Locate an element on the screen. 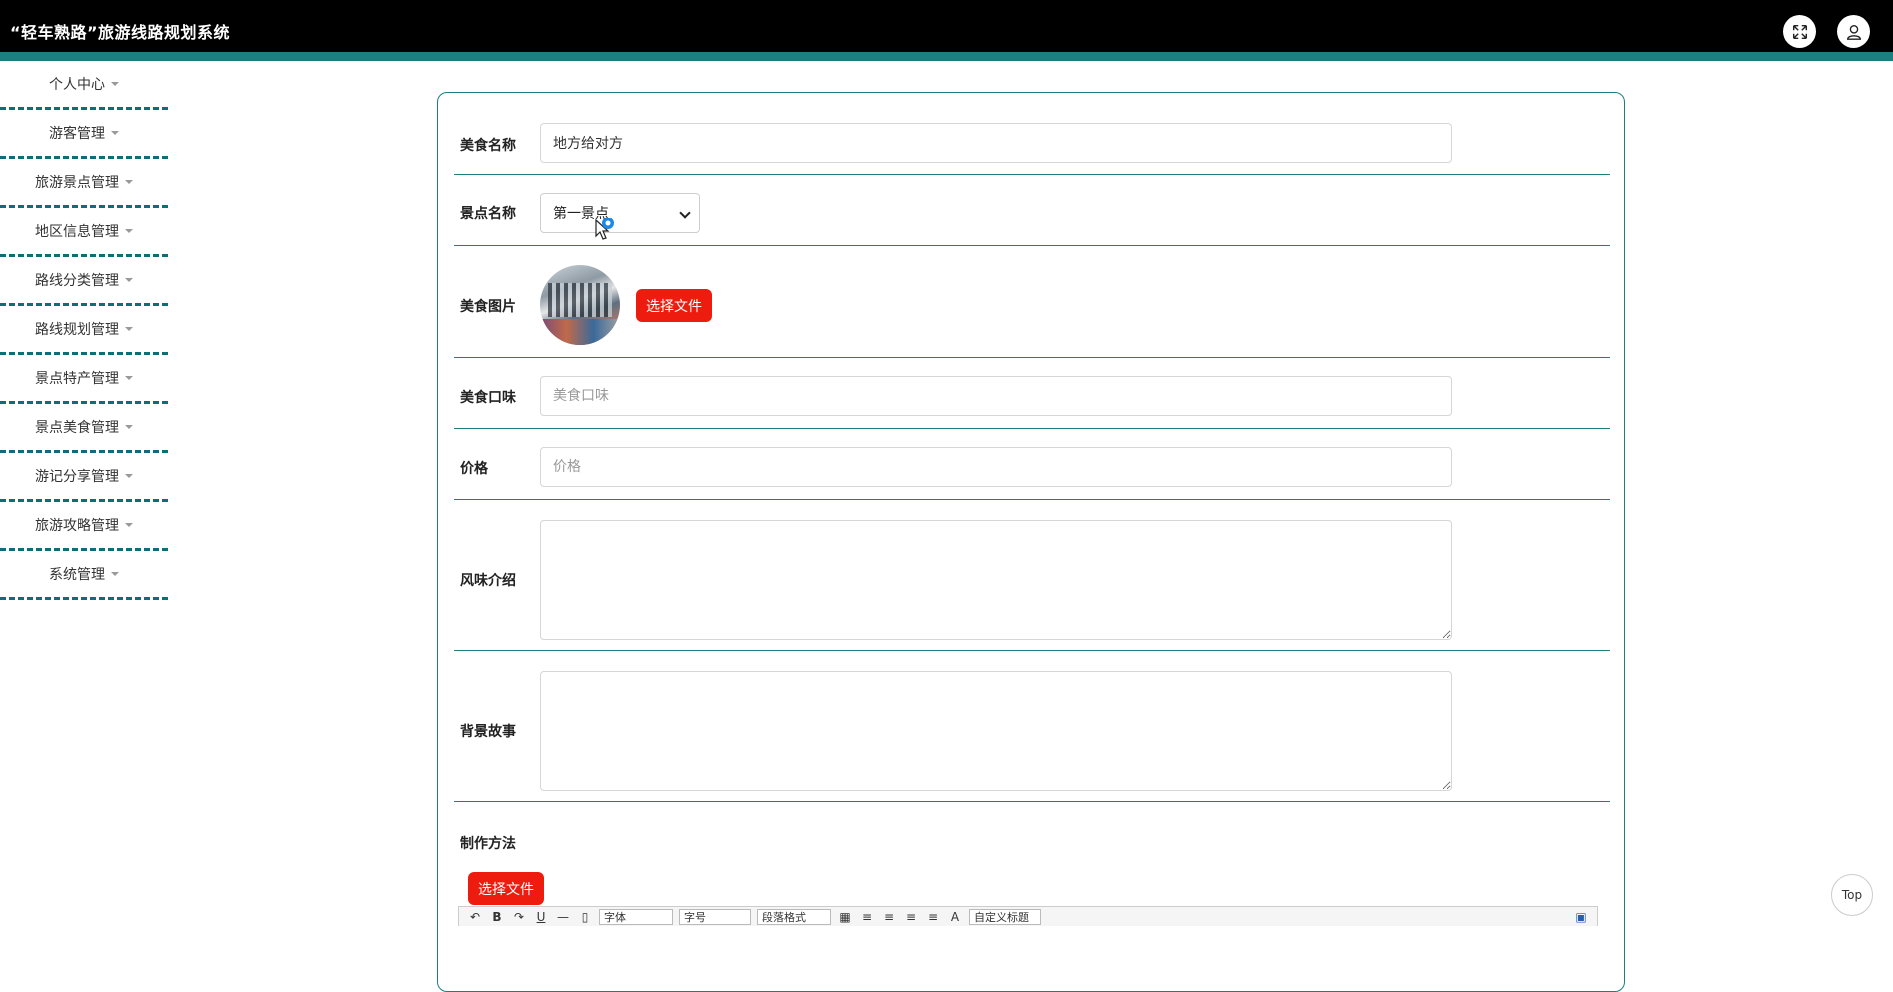 The width and height of the screenshot is (1893, 992). flavor-intro-row: 风味介绍 is located at coordinates (1032, 575).